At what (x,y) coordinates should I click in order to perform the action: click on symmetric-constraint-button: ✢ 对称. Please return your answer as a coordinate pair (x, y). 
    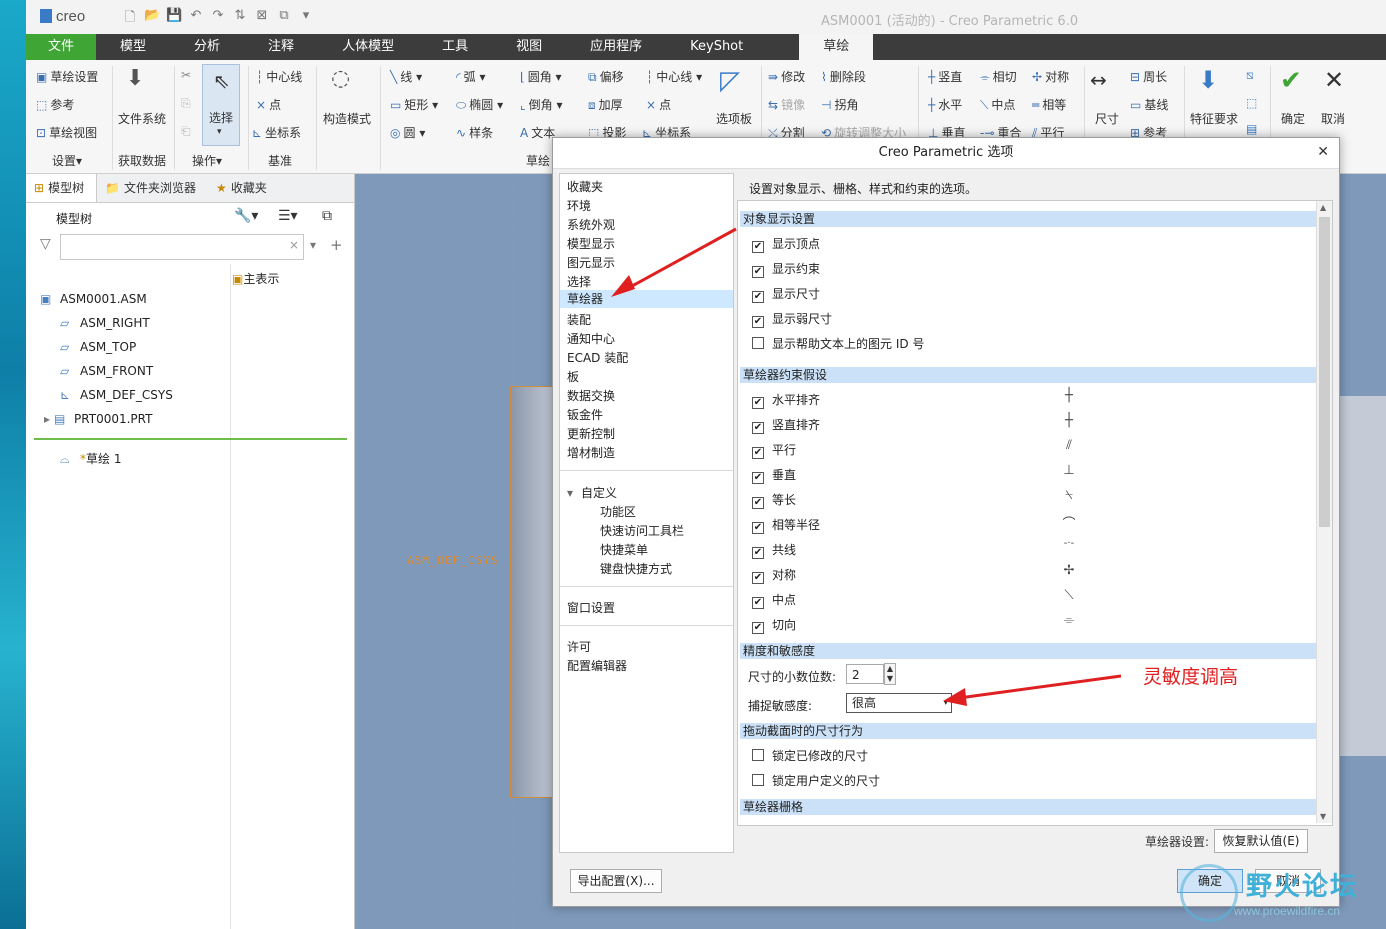
    Looking at the image, I should click on (1050, 76).